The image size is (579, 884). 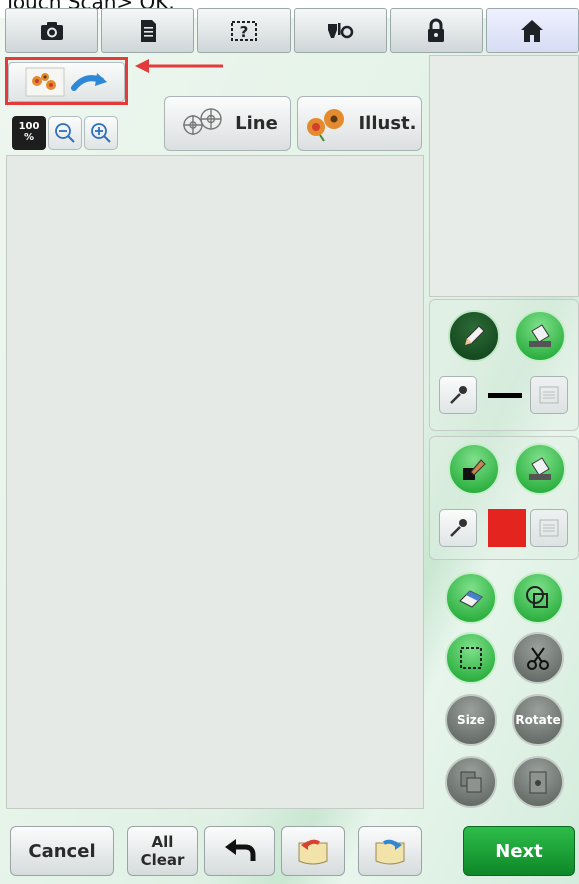 I want to click on line-flower-icon, so click(x=202, y=121).